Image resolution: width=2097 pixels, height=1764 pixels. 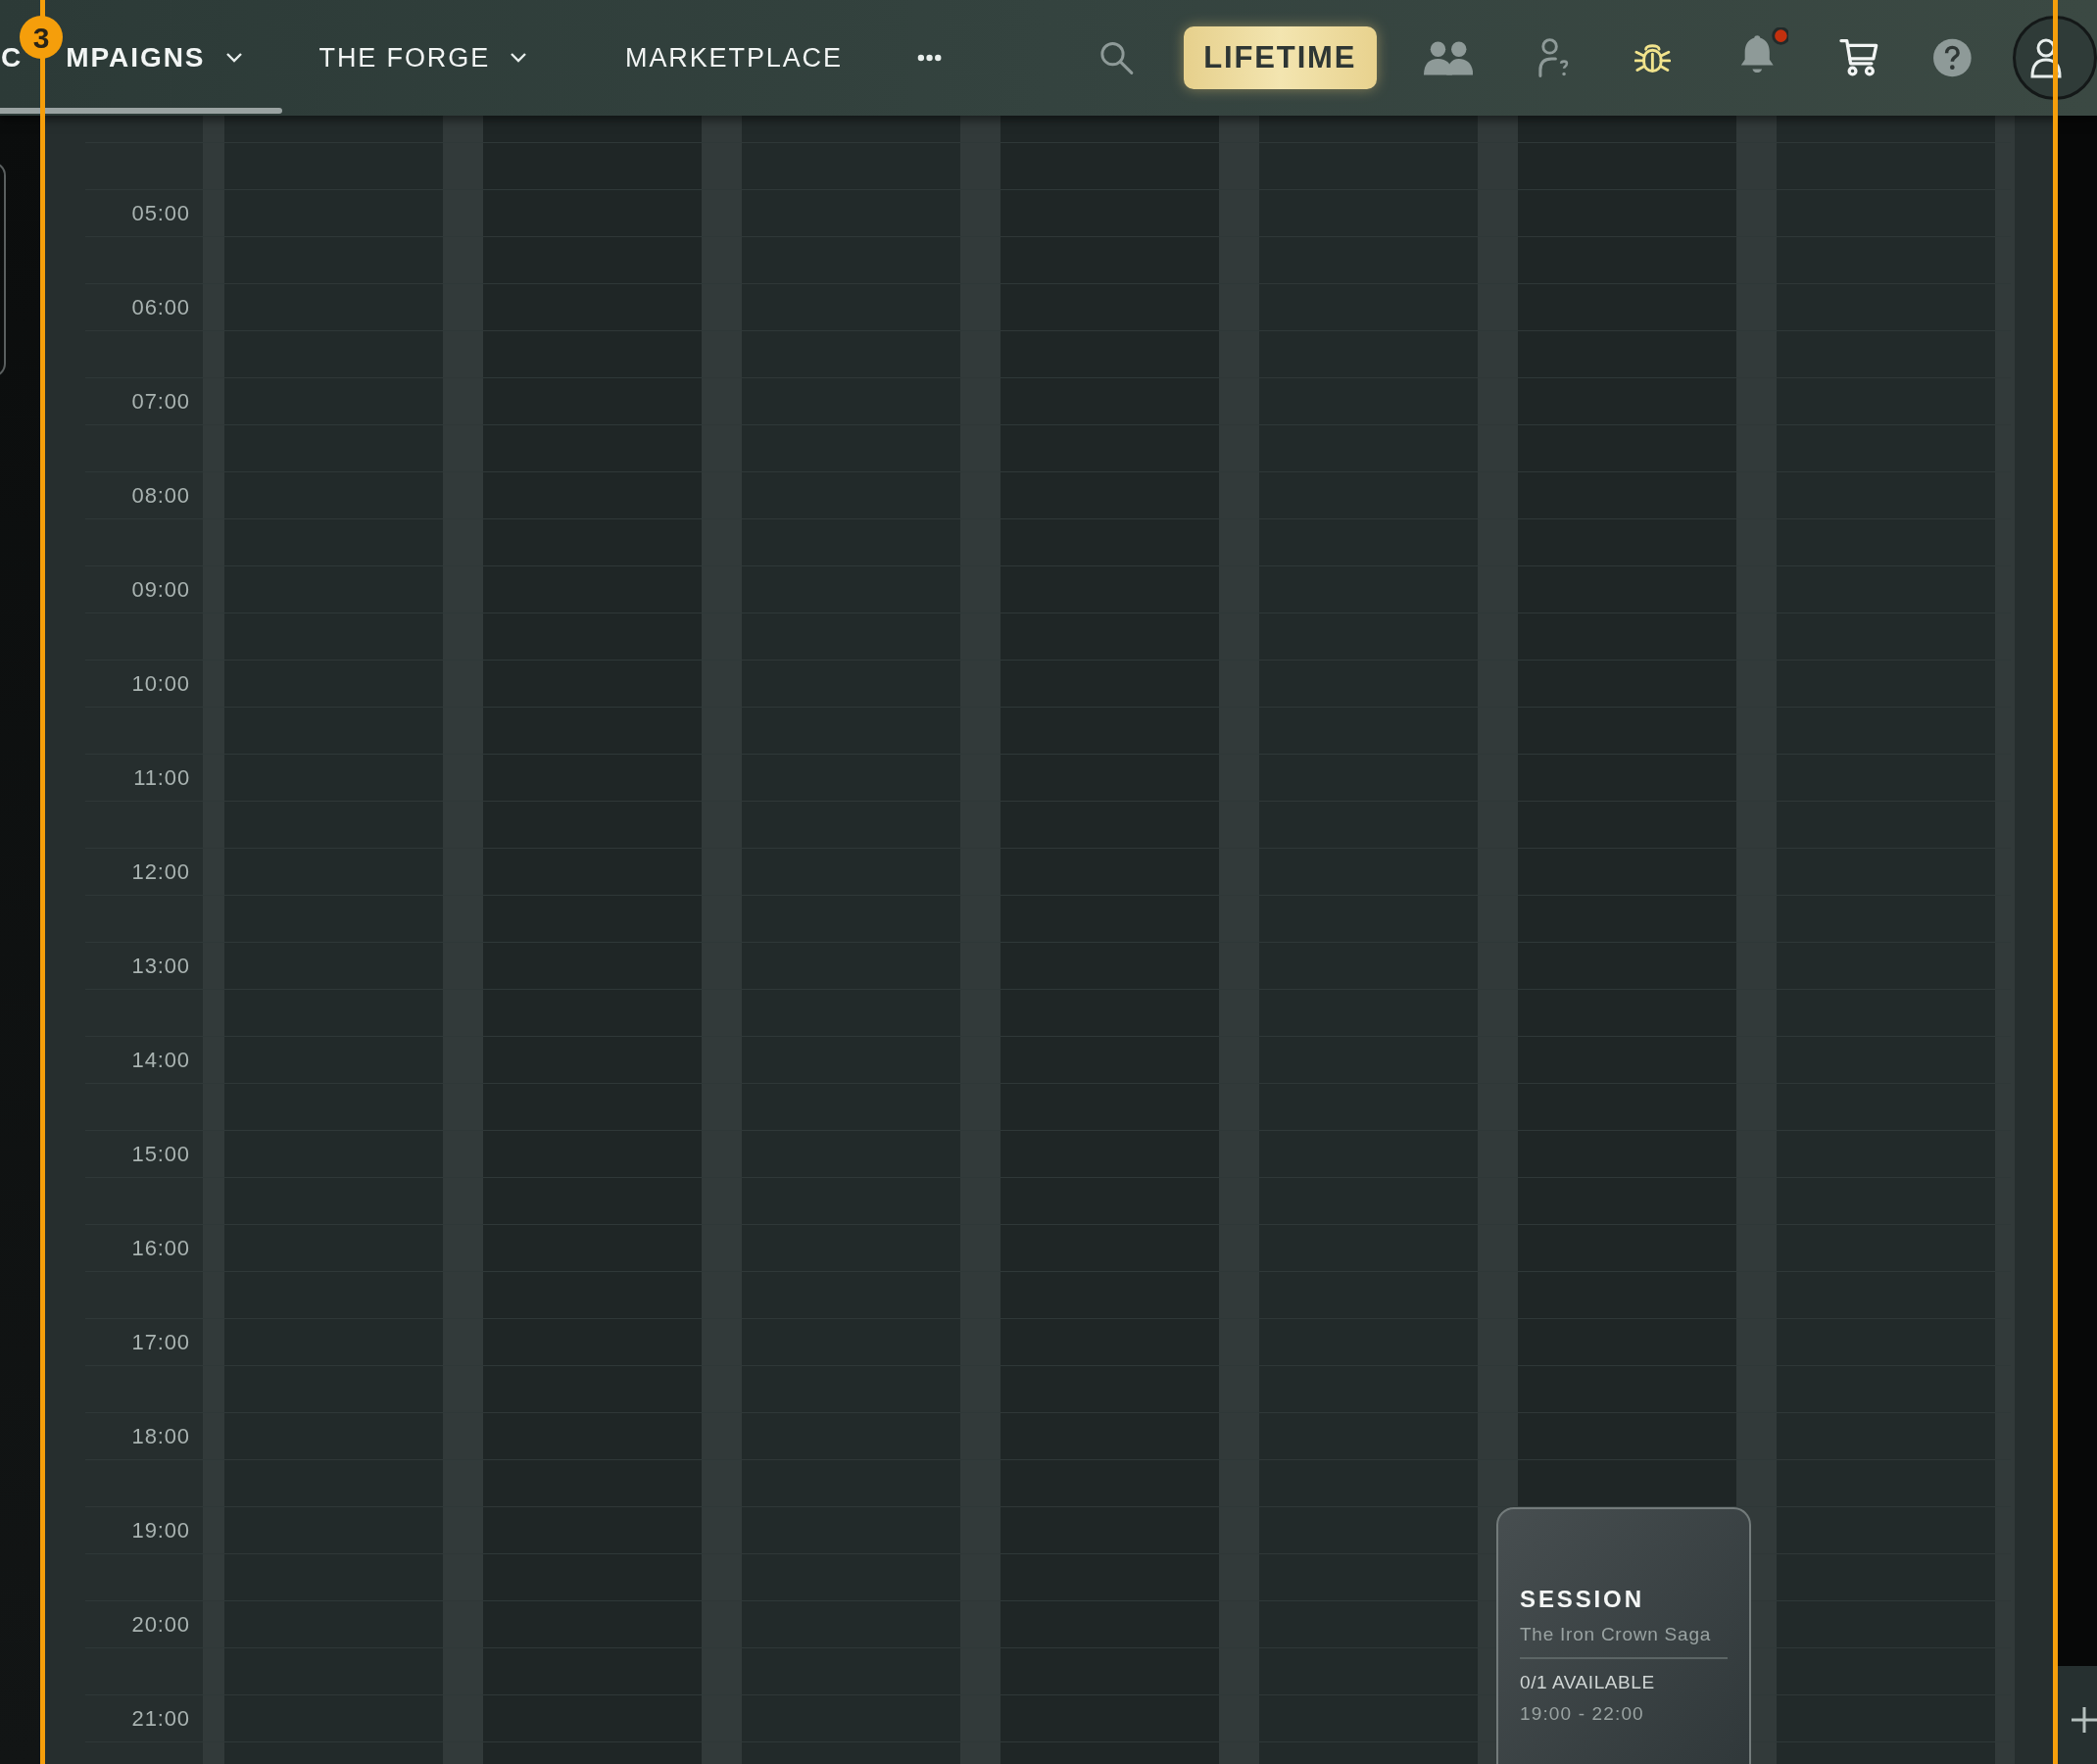 I want to click on search-icon, so click(x=1116, y=57).